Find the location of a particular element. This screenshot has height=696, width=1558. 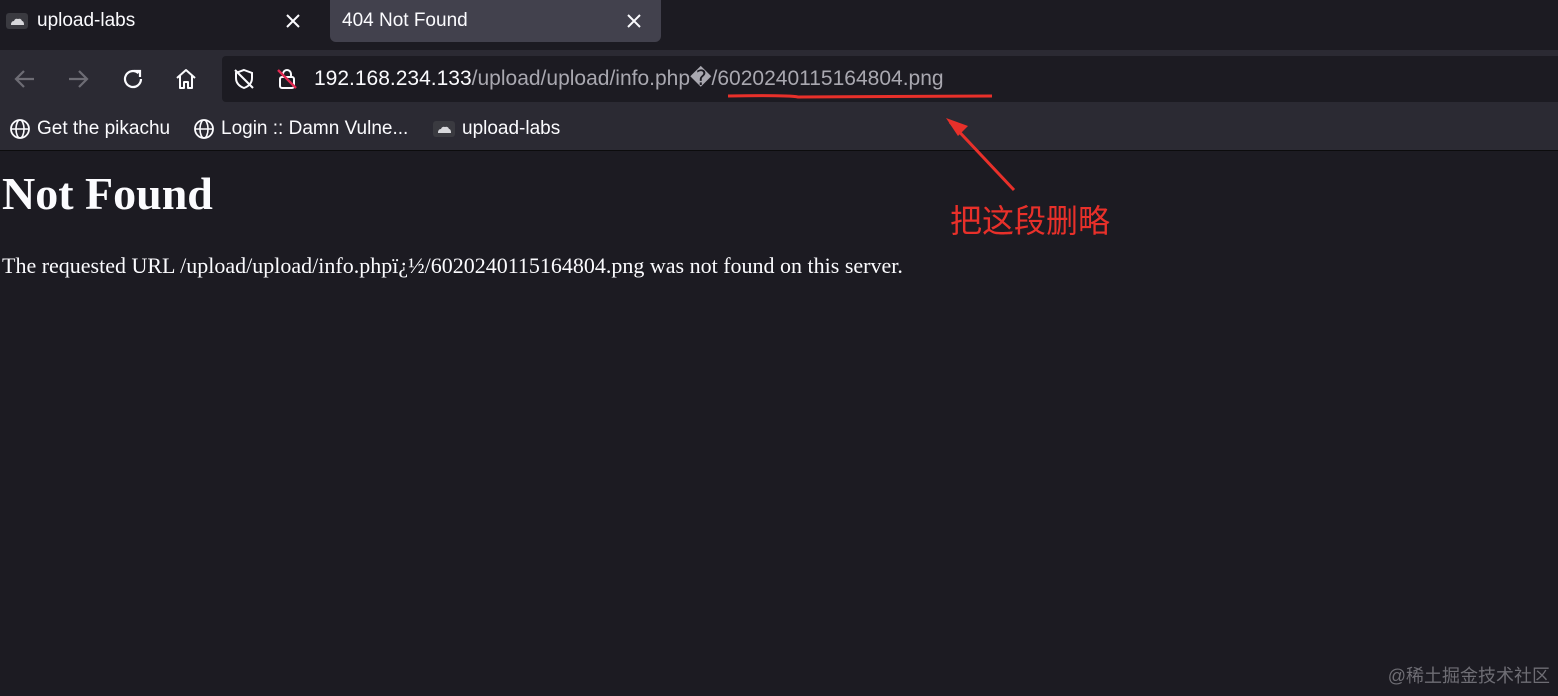

tab-title: upload-labs is located at coordinates (86, 20).